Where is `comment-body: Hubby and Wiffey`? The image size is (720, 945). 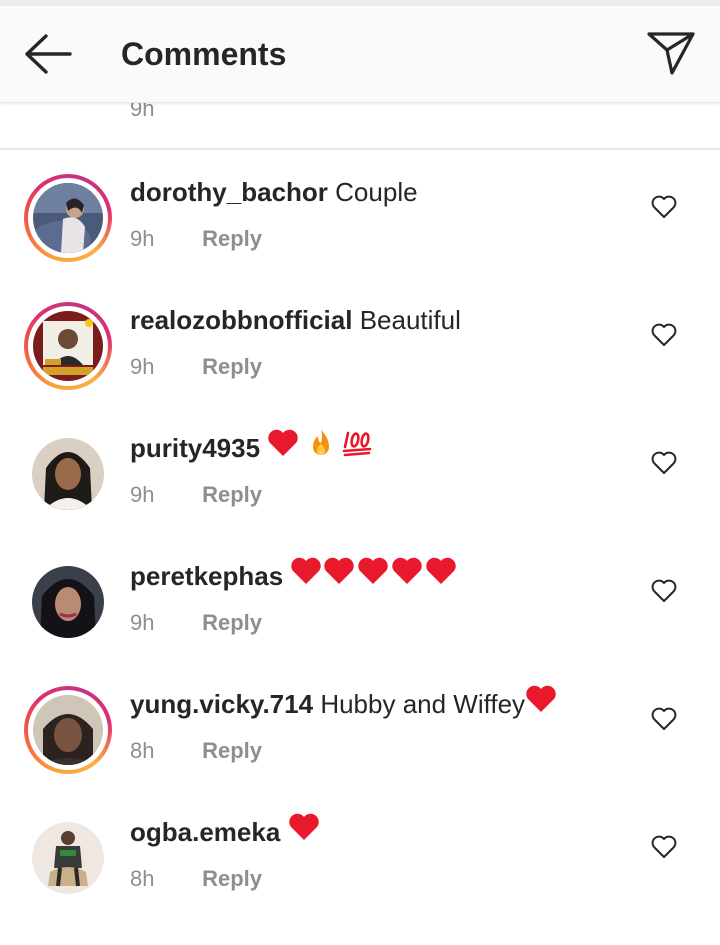
comment-body: Hubby and Wiffey is located at coordinates (423, 704).